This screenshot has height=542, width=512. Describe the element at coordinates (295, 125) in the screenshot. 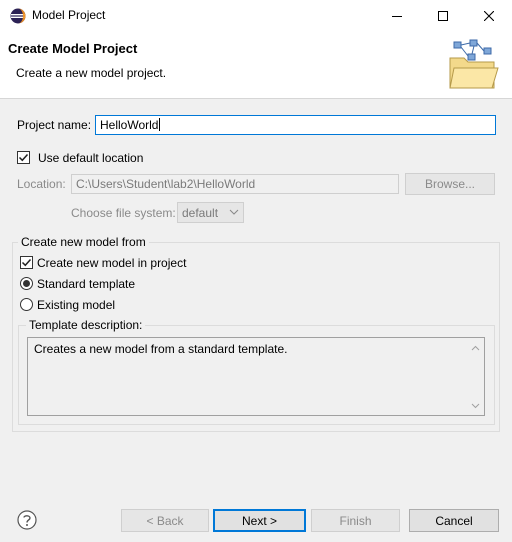

I see `project-name-input: HelloWorld` at that location.